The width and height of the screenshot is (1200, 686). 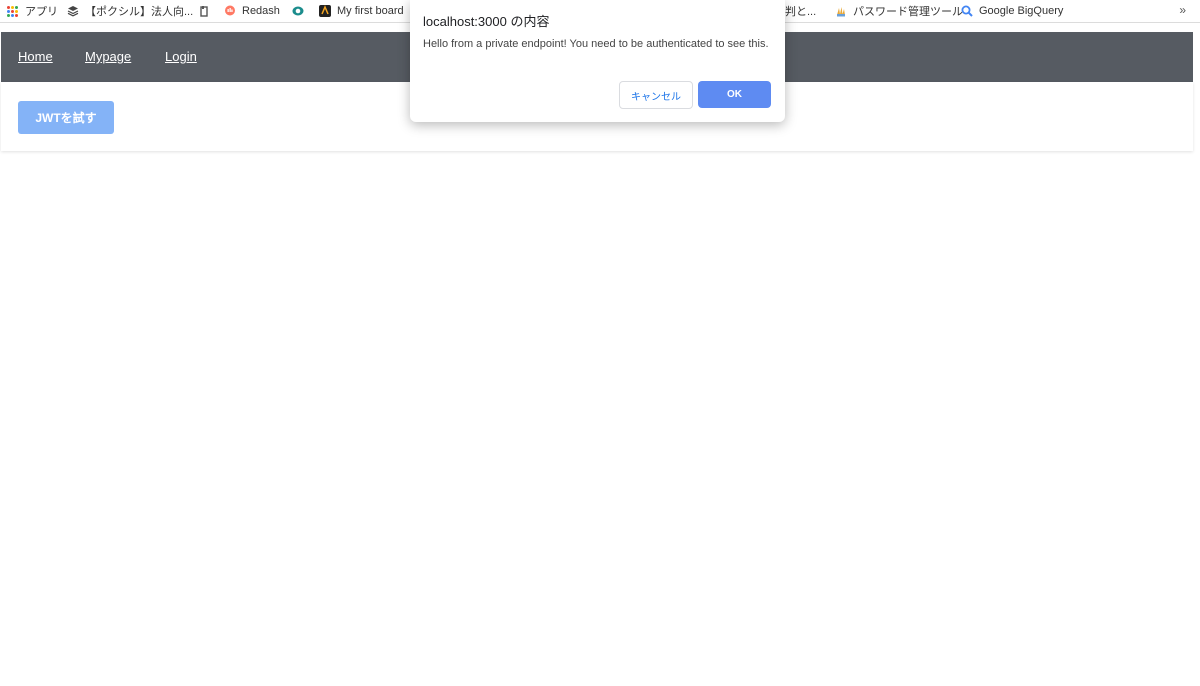 I want to click on bookmark-label: アプリ, so click(x=41, y=12).